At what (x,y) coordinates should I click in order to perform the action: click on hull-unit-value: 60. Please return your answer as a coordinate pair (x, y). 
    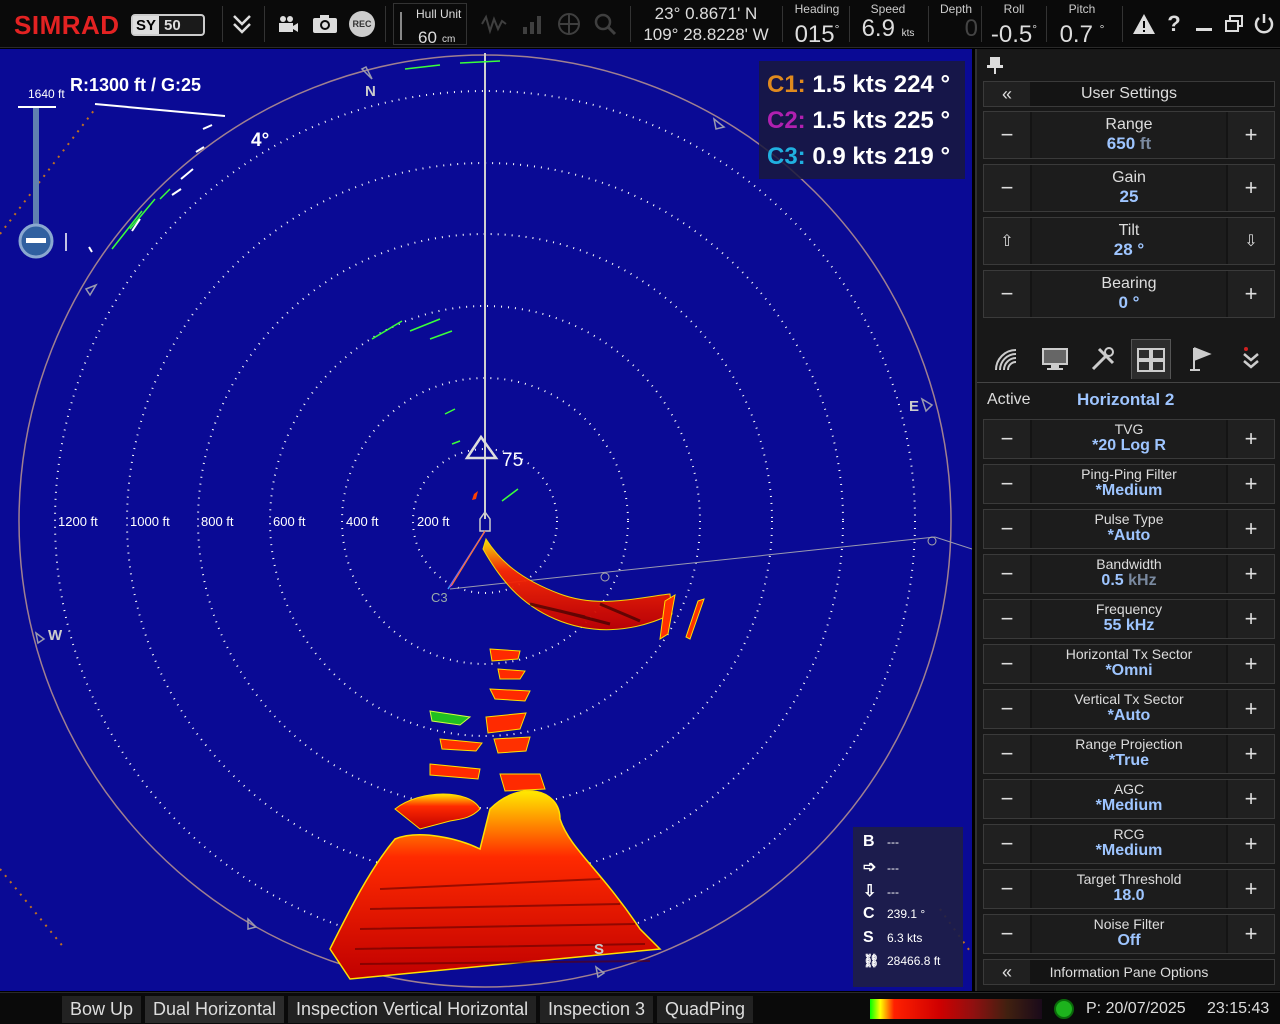
    Looking at the image, I should click on (427, 37).